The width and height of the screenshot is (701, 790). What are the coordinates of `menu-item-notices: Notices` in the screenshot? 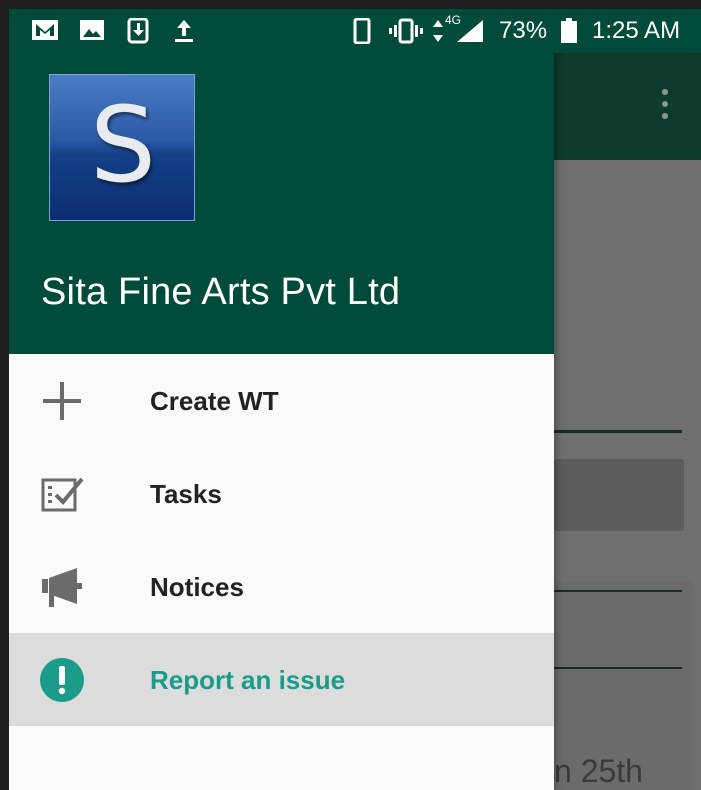 It's located at (281, 586).